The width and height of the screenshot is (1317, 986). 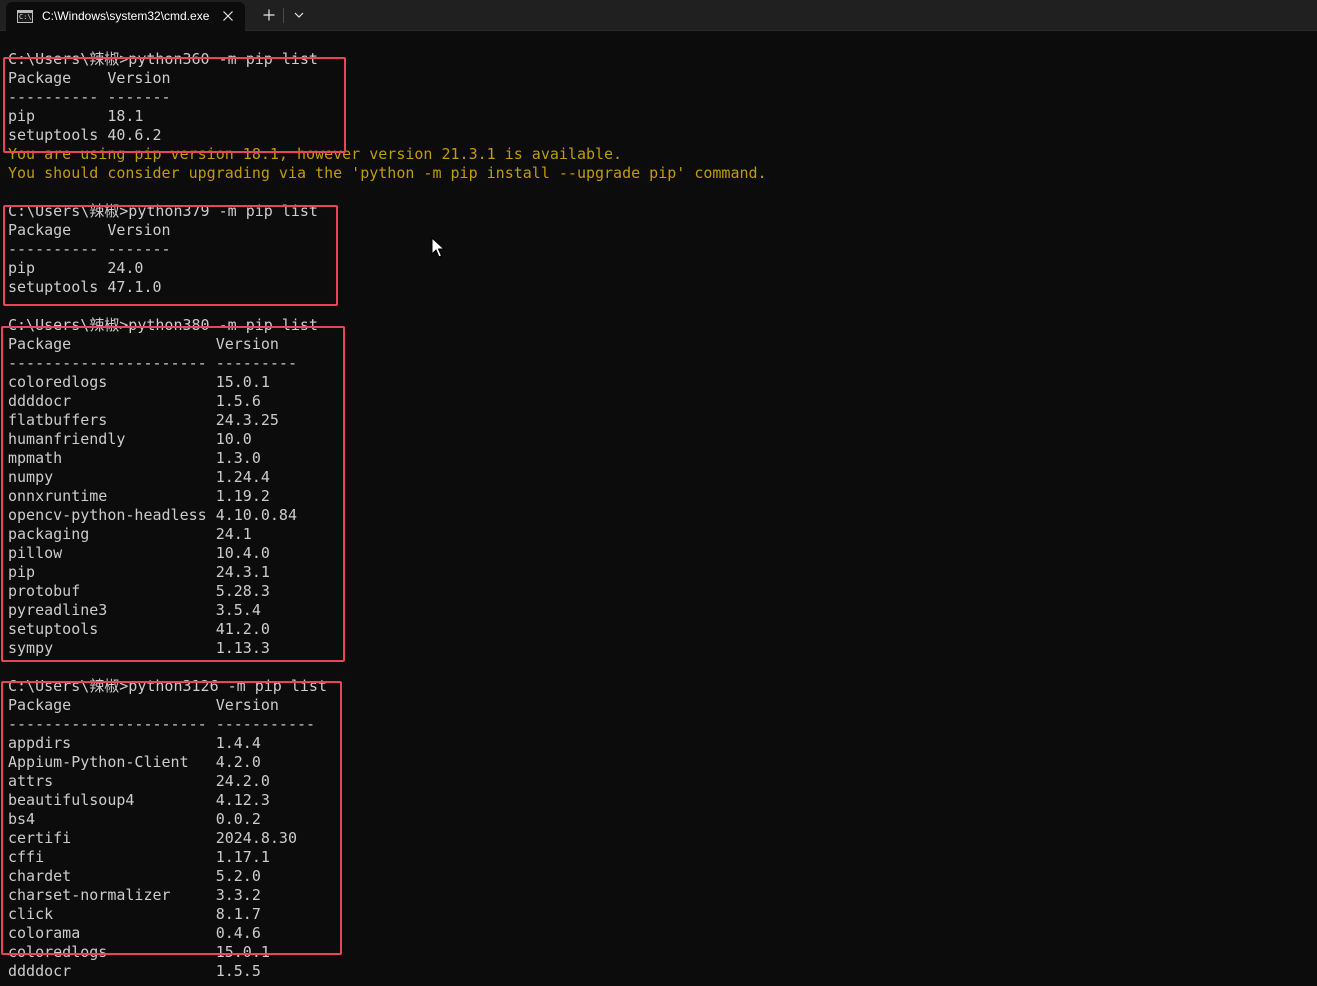 I want to click on terminal-line-45: charset-normalizer 3.3.2, so click(x=134, y=895).